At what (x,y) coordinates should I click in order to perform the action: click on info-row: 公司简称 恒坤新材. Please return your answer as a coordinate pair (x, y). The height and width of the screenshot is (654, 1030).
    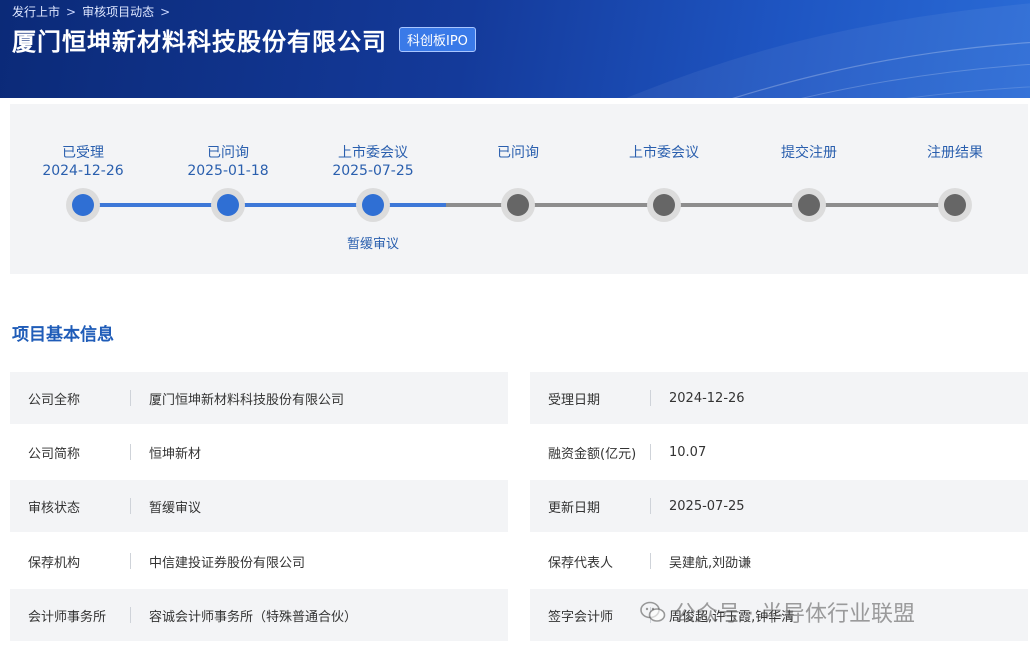
    Looking at the image, I should click on (259, 452).